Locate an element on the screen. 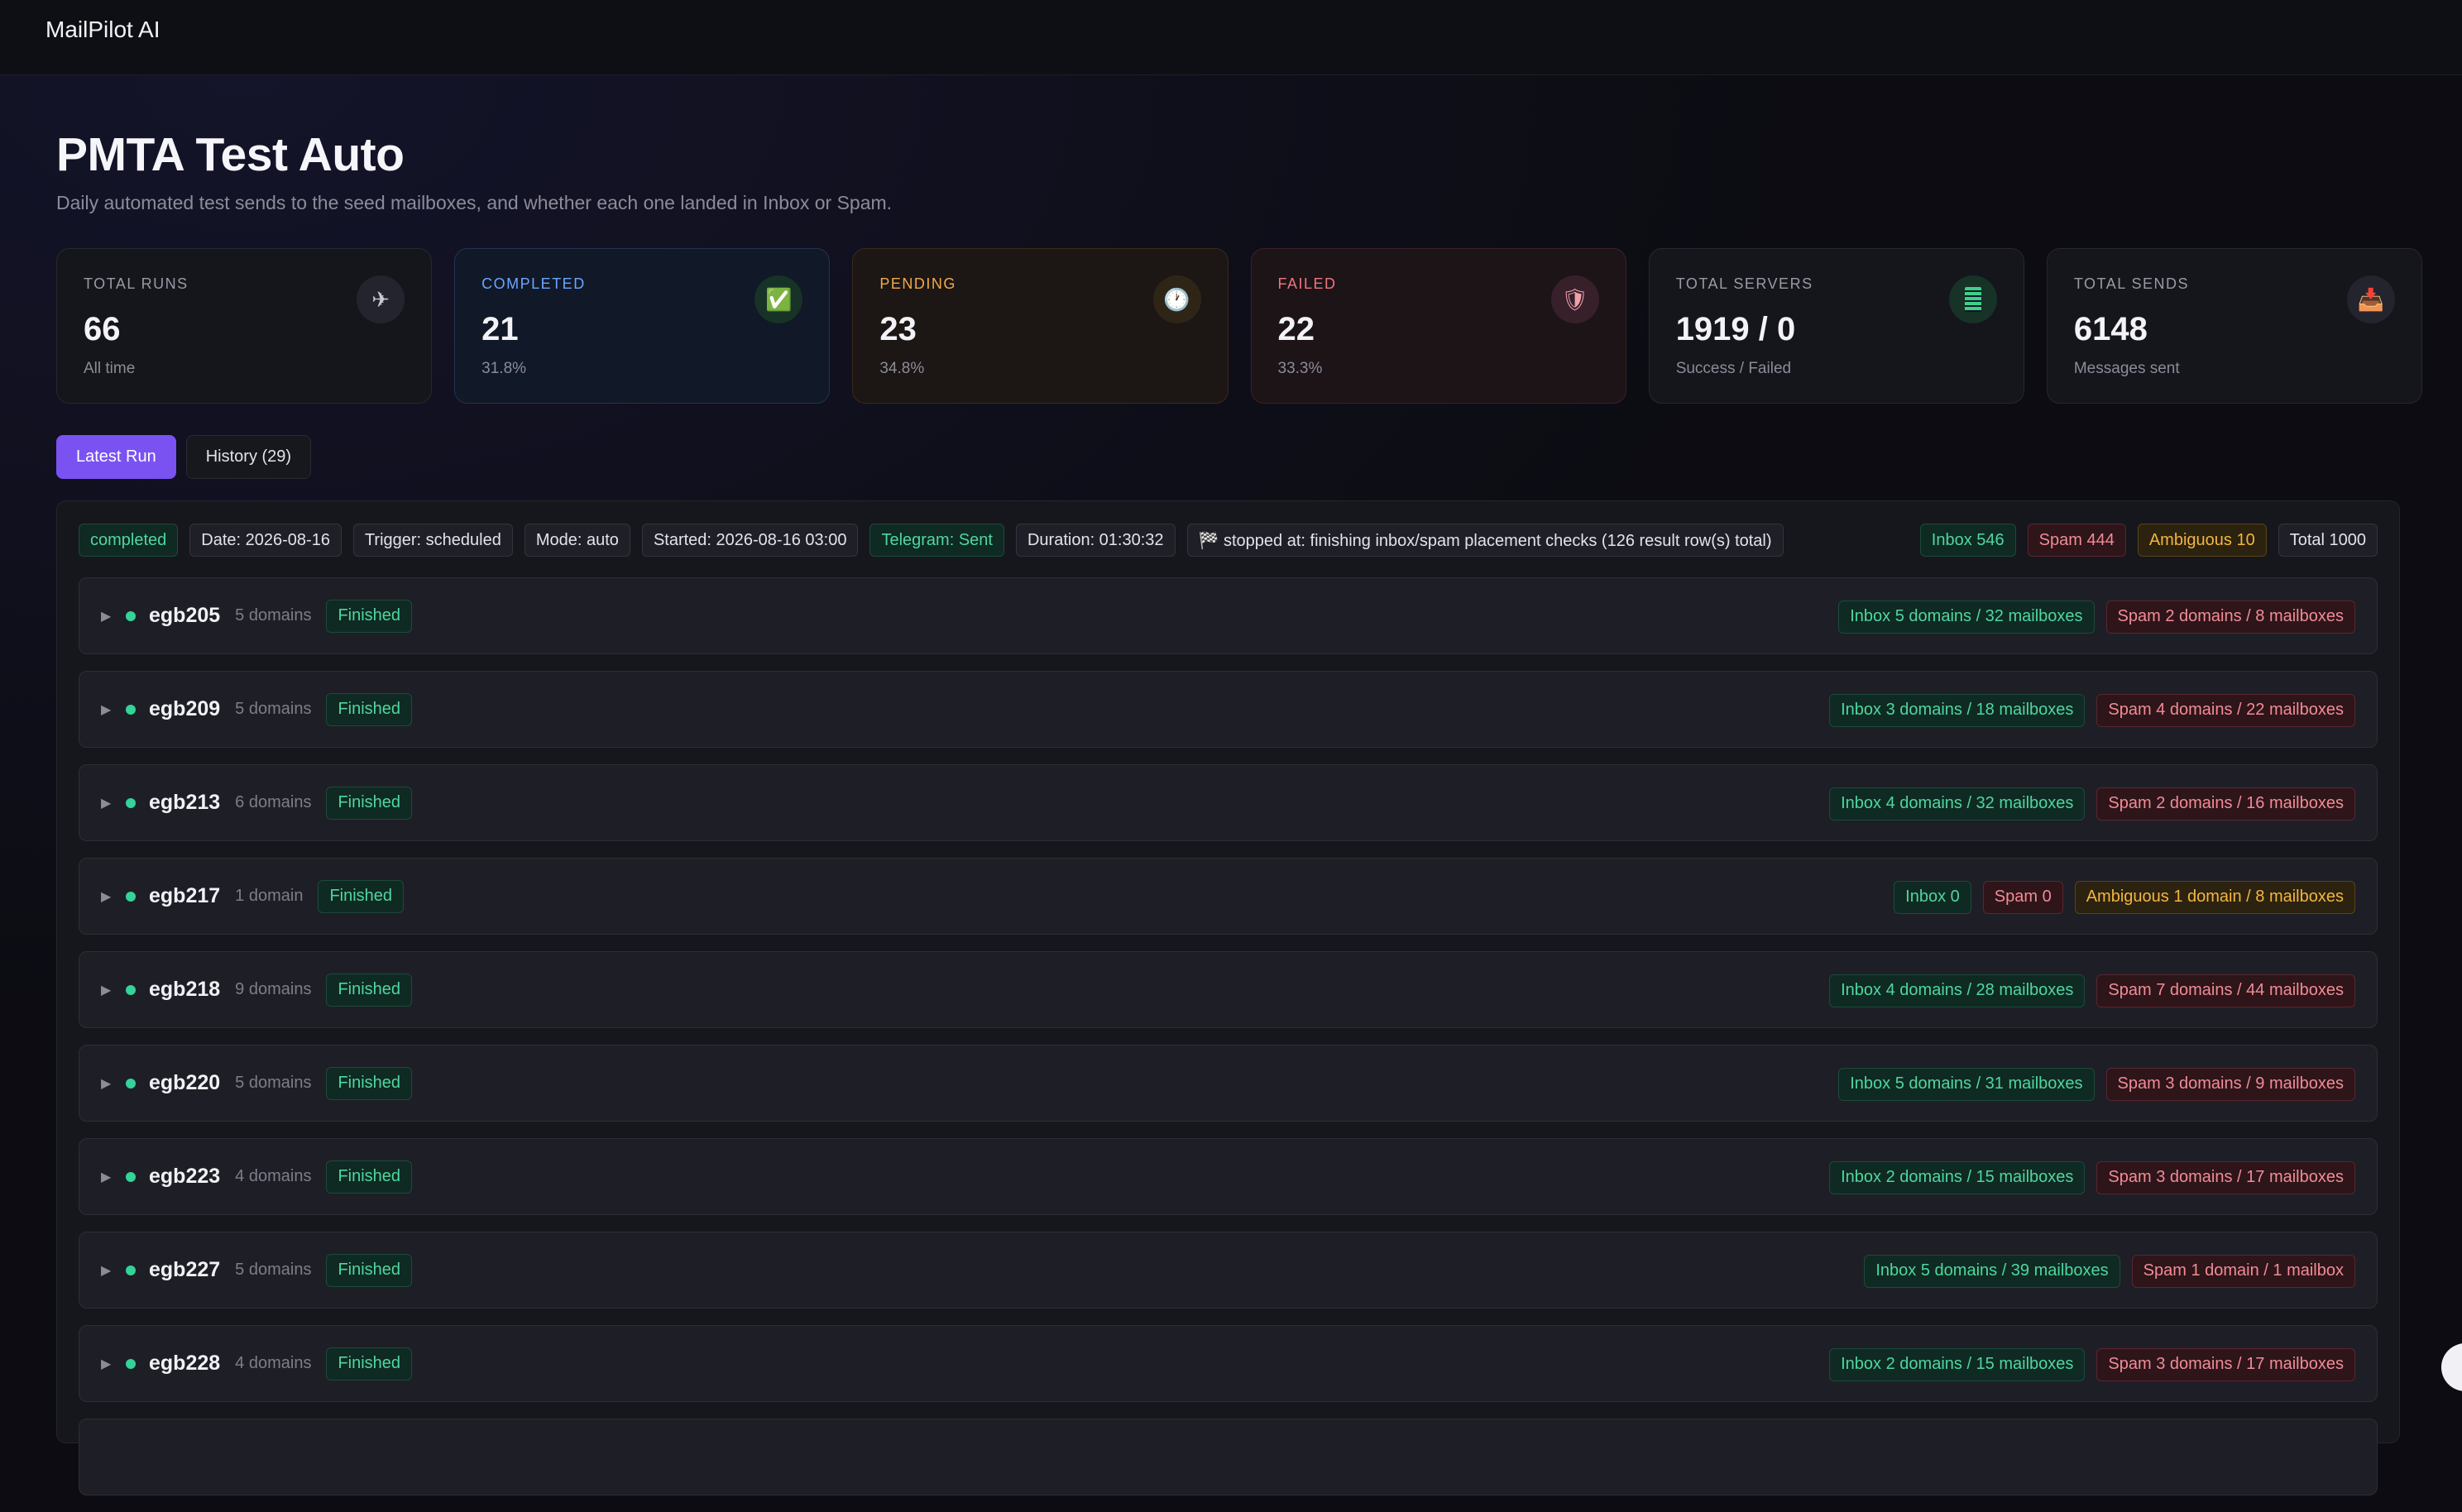  spam-badge: Spam 3 domains / 17 mailboxes is located at coordinates (2225, 1177).